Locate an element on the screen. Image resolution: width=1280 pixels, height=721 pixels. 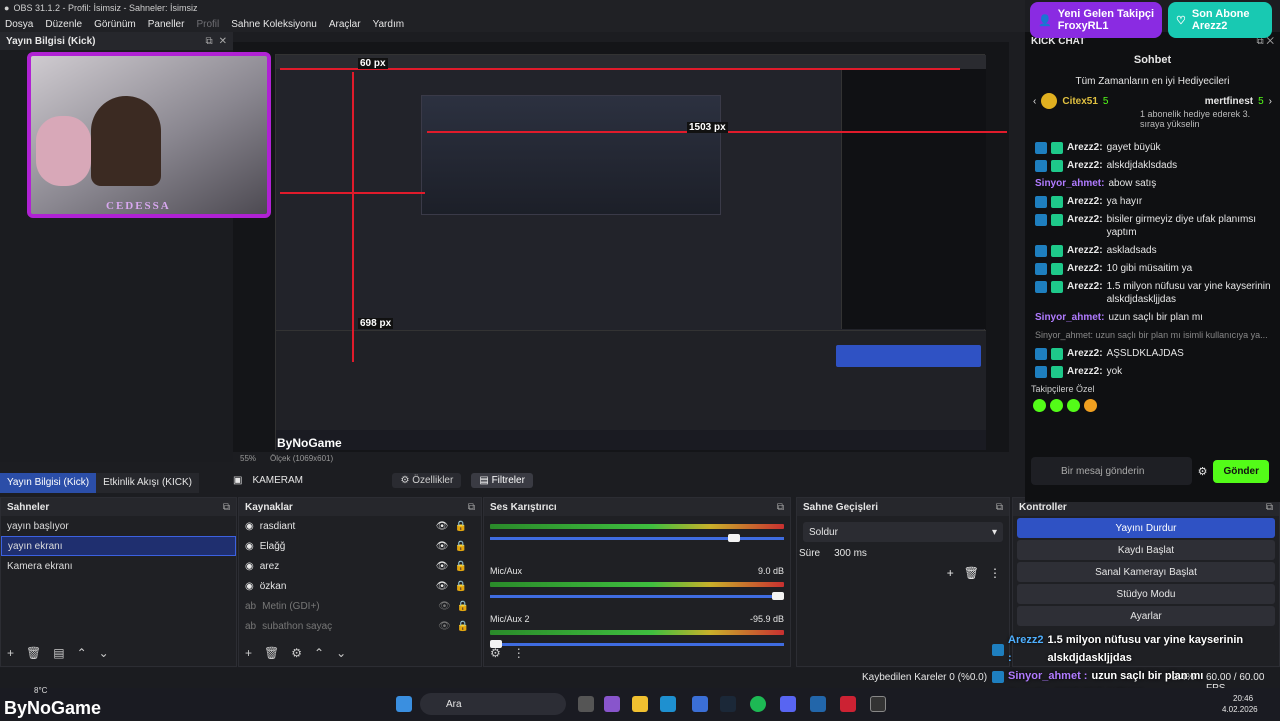
start-virtual-camera-button: Sanal Kamerayı Başlat is located at coordinates (1146, 572).